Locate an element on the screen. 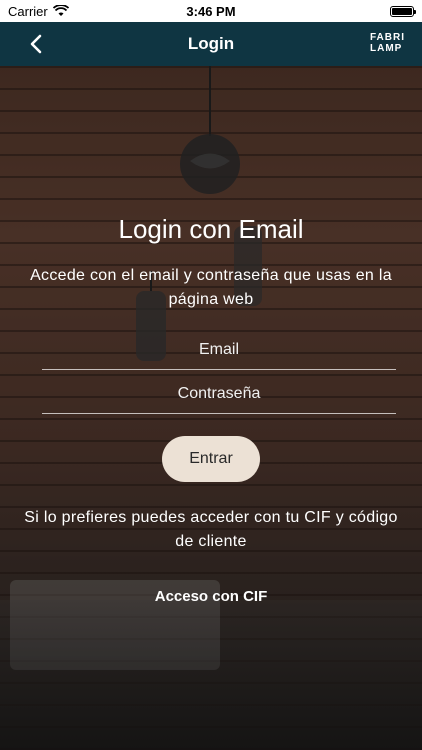 This screenshot has height=750, width=422. email-input is located at coordinates (219, 349).